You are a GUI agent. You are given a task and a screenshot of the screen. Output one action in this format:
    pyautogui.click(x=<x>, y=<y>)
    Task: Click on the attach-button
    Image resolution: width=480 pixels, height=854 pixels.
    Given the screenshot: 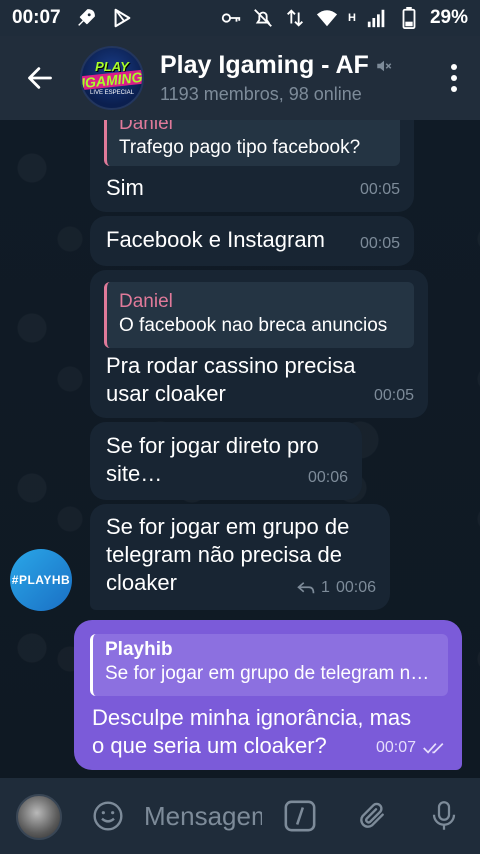 What is the action you would take?
    pyautogui.click(x=372, y=816)
    